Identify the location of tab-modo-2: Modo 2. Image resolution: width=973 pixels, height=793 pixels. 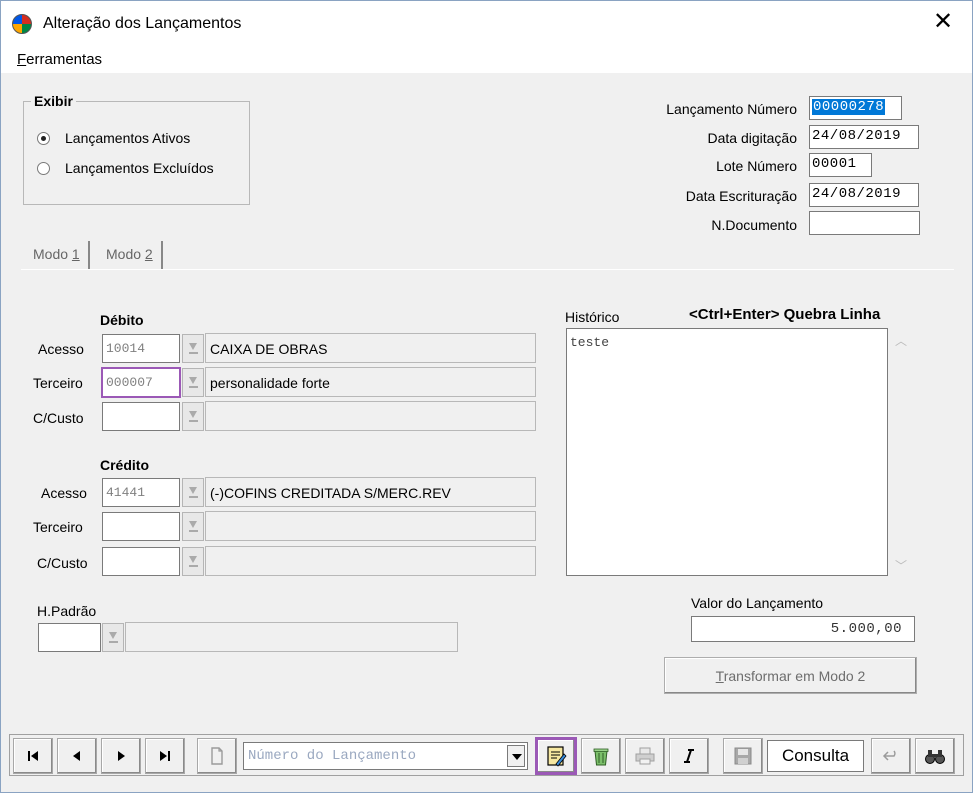
(130, 255).